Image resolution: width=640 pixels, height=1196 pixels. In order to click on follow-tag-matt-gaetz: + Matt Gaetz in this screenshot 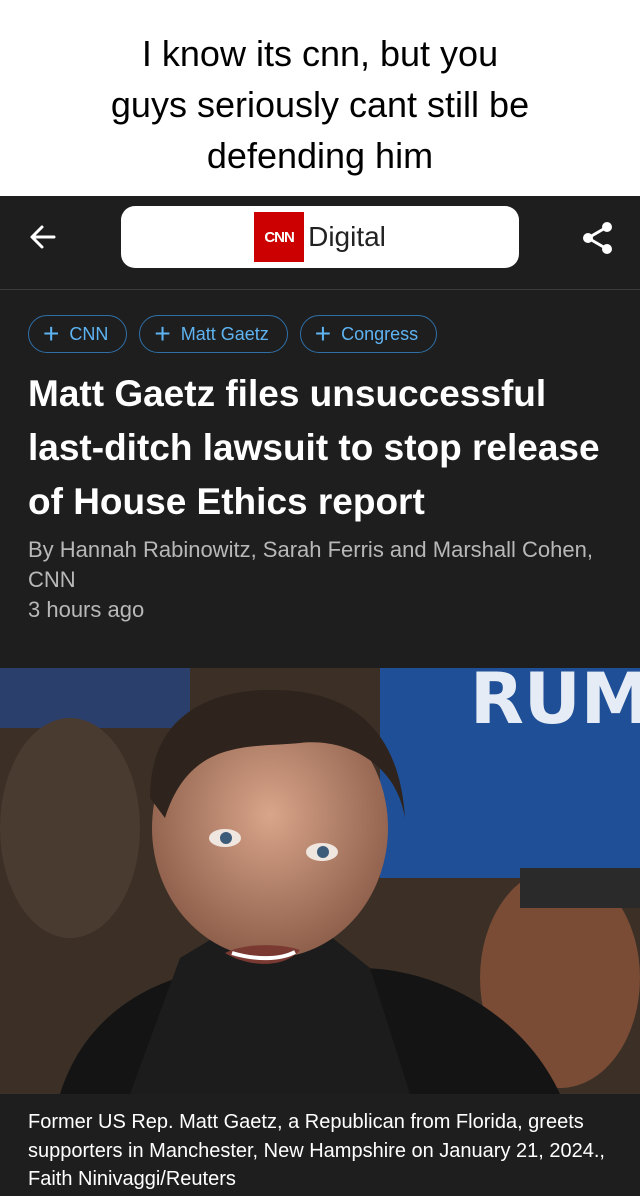, I will do `click(213, 334)`.